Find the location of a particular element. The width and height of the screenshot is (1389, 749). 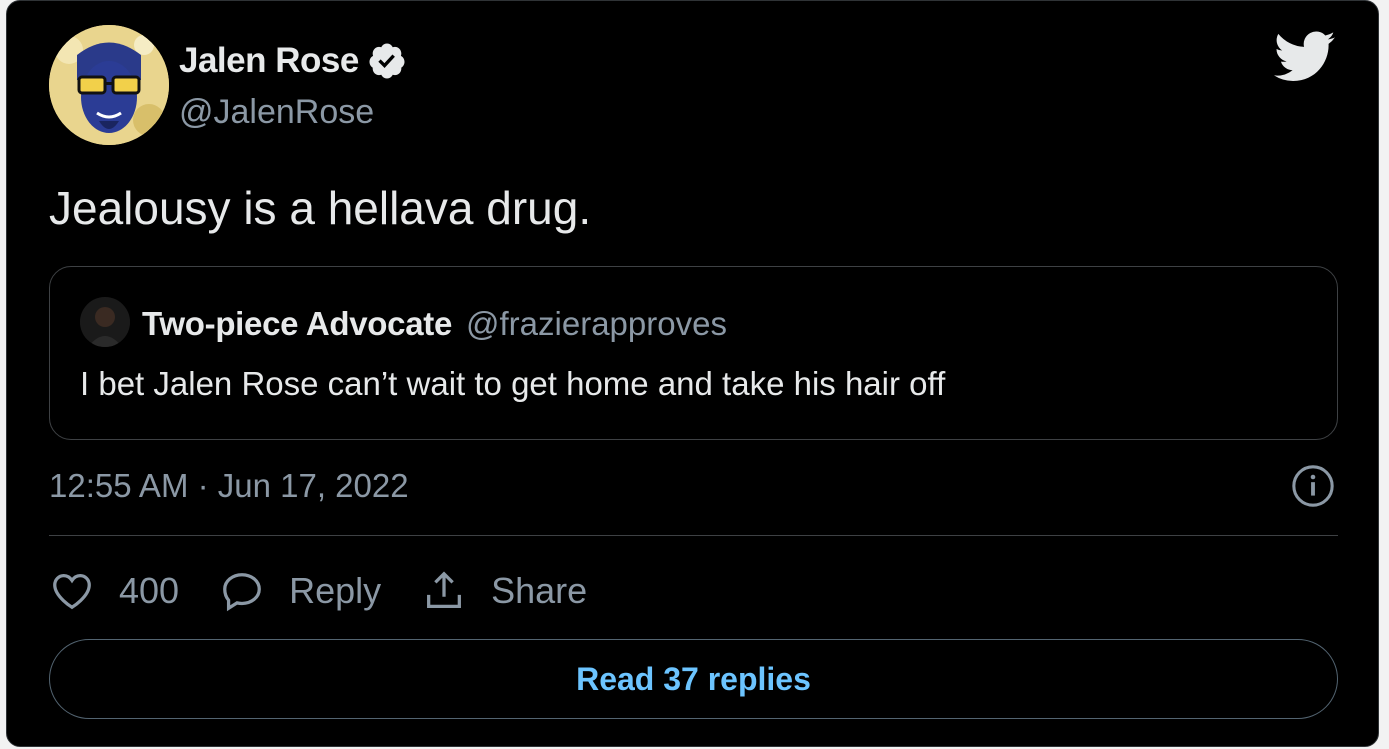

tweet-text: Jealousy is a hellava drug. is located at coordinates (320, 208).